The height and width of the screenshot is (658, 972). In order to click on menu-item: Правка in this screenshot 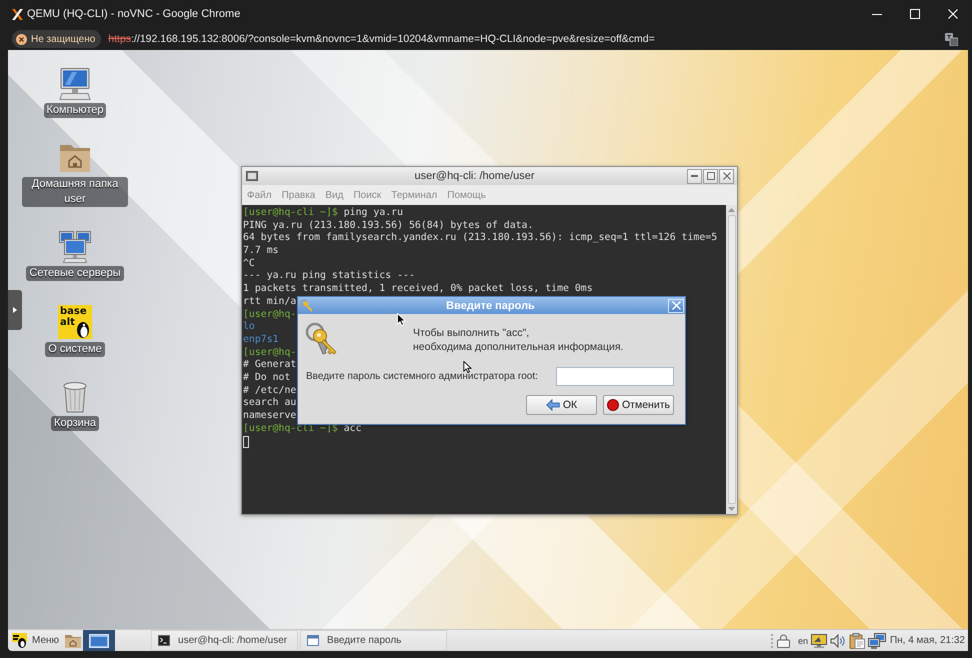, I will do `click(299, 195)`.